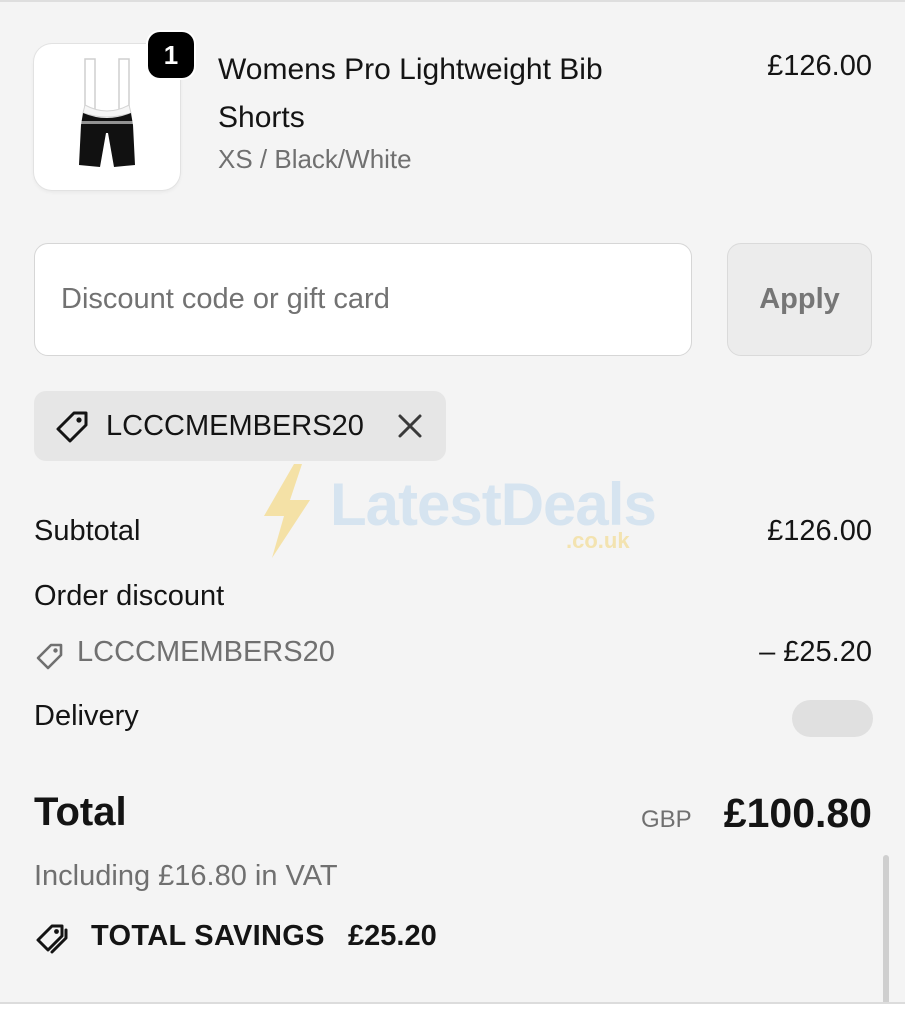 This screenshot has width=905, height=1024. I want to click on discount-code-input, so click(363, 299).